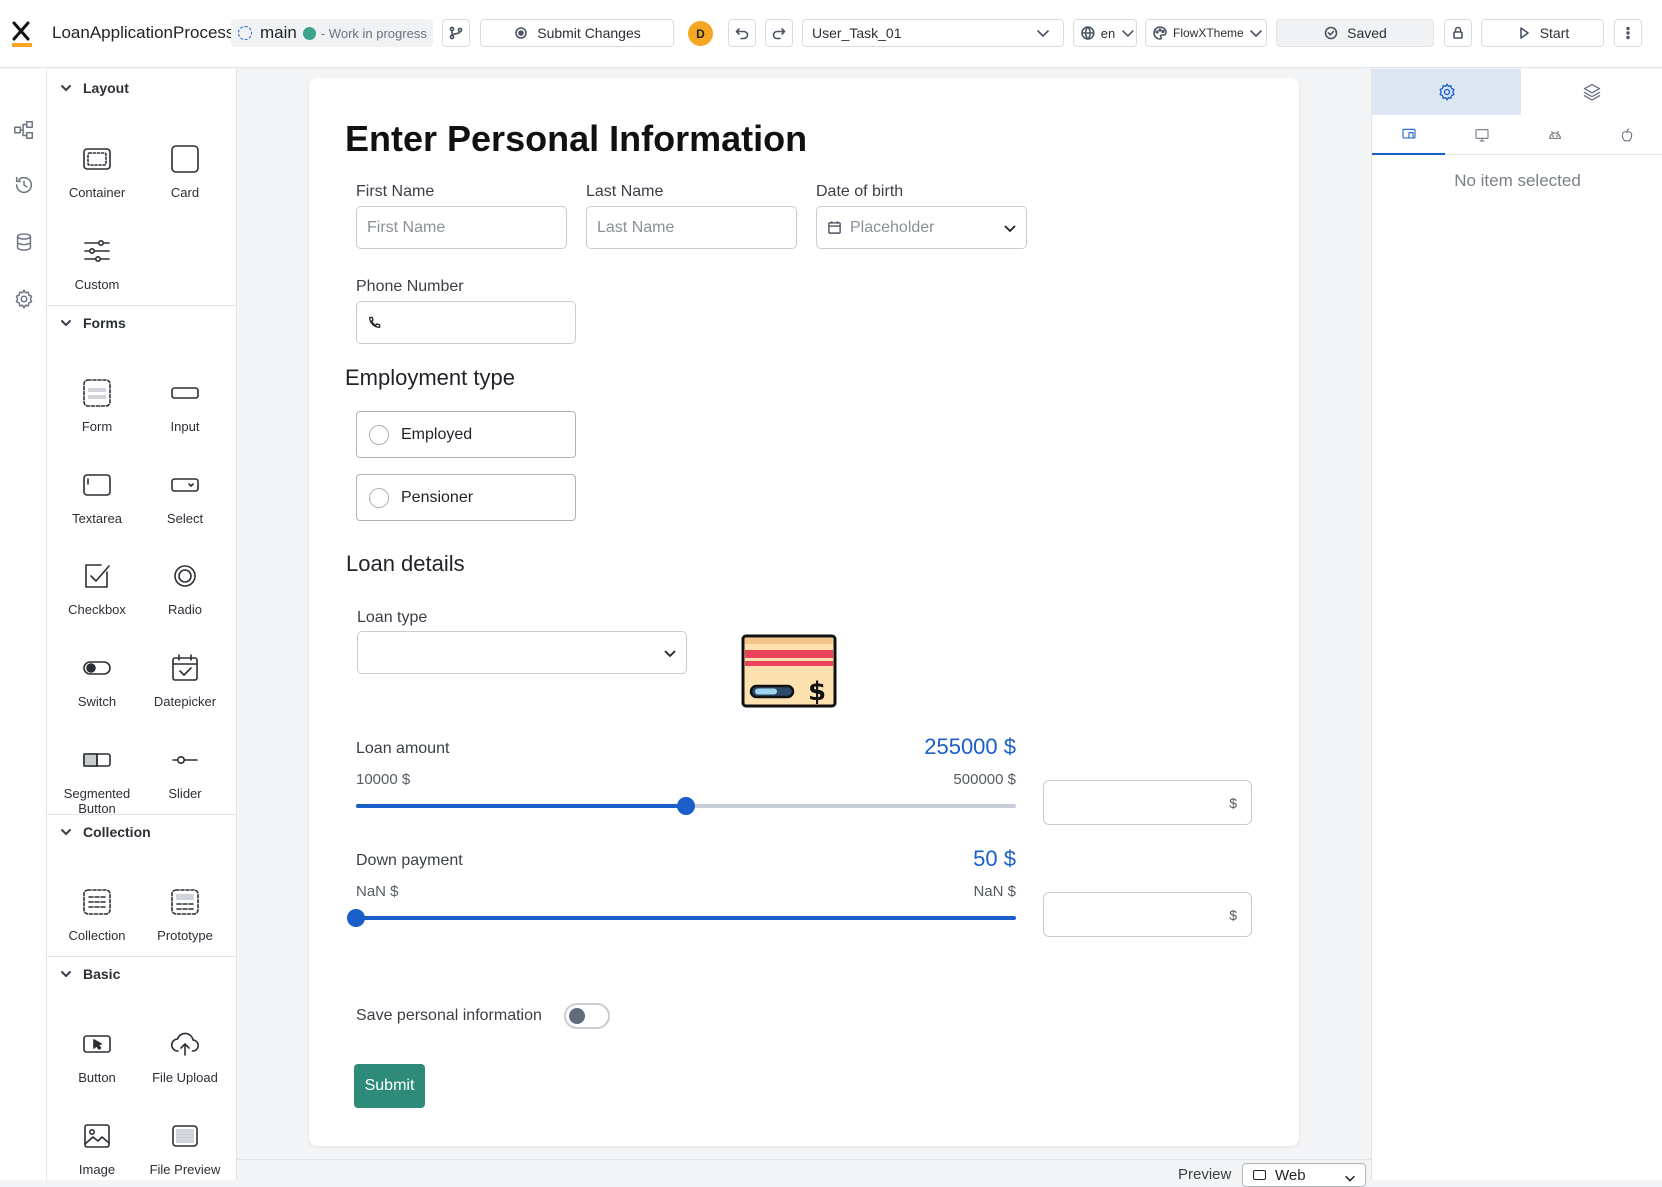 The width and height of the screenshot is (1662, 1187). I want to click on first-name-input: First Name, so click(461, 227).